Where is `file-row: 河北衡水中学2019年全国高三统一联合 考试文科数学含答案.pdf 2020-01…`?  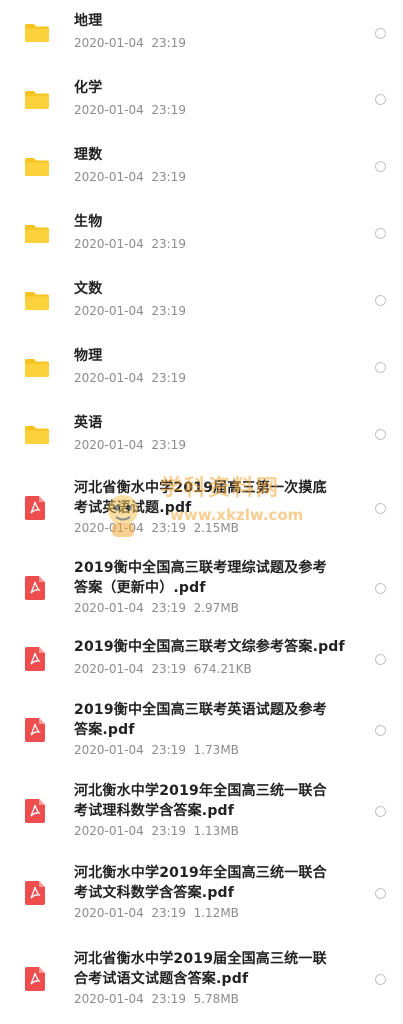
file-row: 河北衡水中学2019年全国高三统一联合 考试文科数学含答案.pdf 2020-01… is located at coordinates (201, 893).